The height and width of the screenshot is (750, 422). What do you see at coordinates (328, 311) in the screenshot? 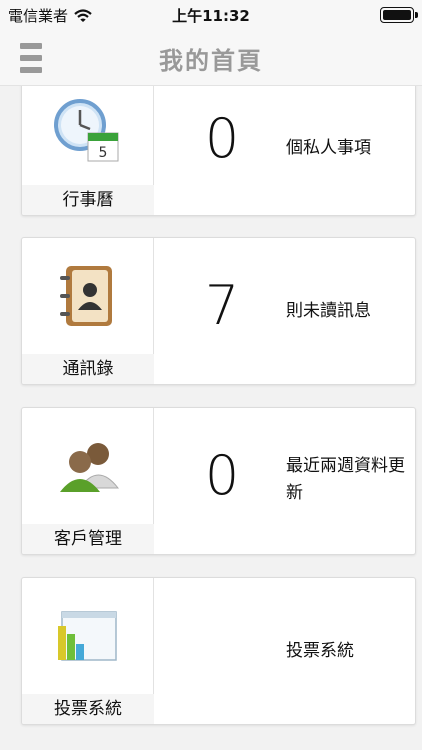
I see `card-contacts-desc: 則未讀訊息` at bounding box center [328, 311].